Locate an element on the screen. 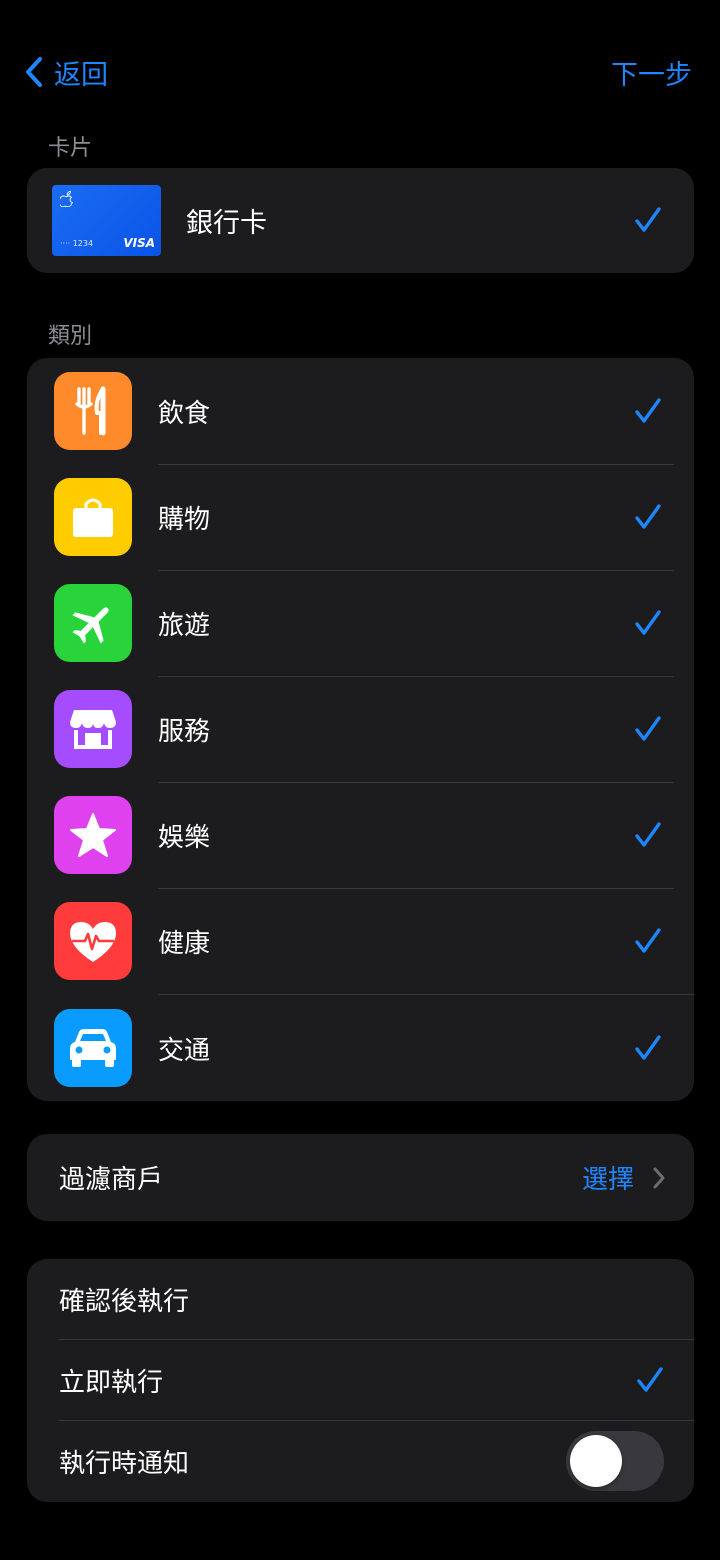  category-row-services: 服務 is located at coordinates (360, 729).